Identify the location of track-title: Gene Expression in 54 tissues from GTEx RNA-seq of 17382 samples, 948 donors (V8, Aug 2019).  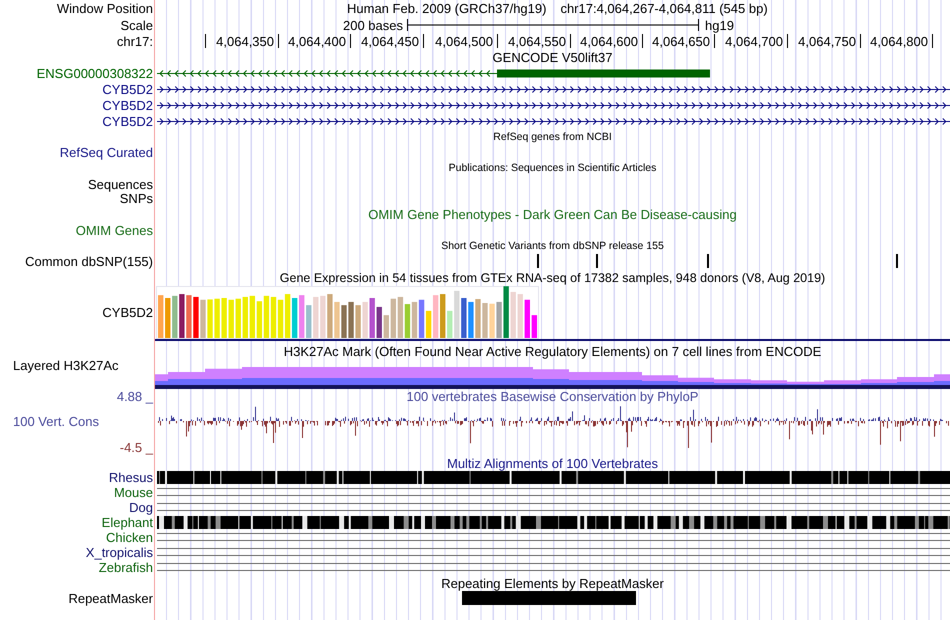
(553, 277).